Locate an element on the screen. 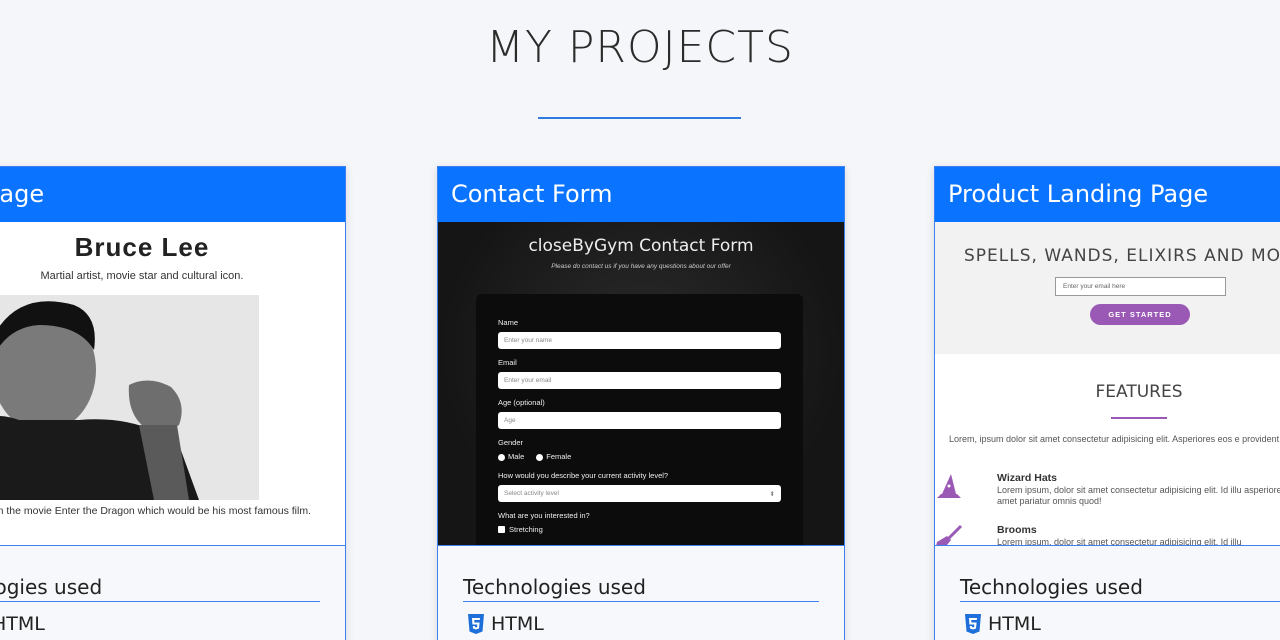 Image resolution: width=1280 pixels, height=640 pixels. activity-select-value: Select activity level is located at coordinates (531, 493).